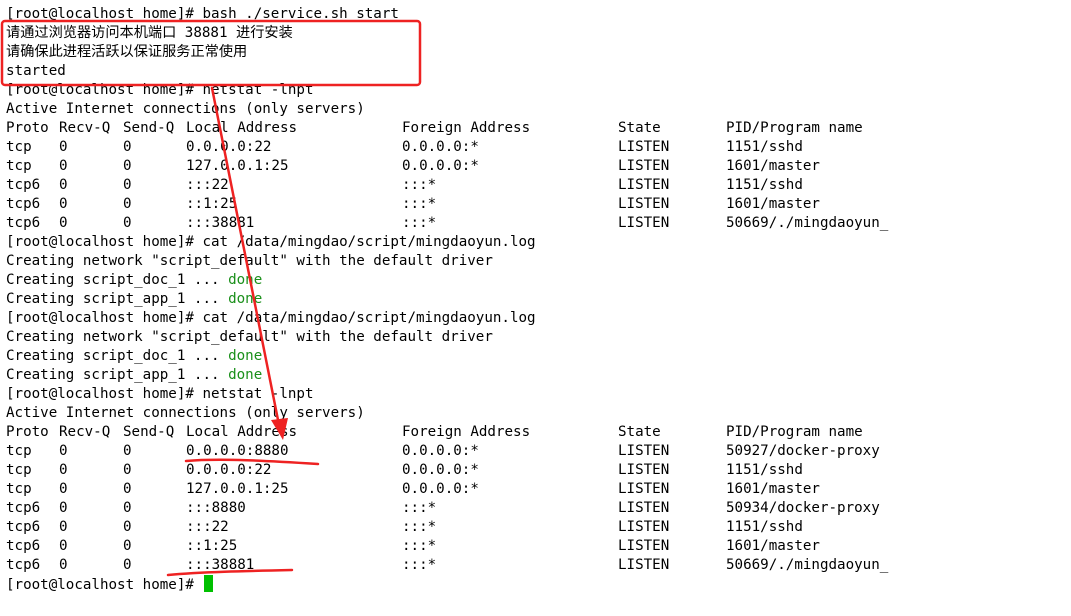  What do you see at coordinates (803, 451) in the screenshot?
I see `col-pid-program: 50927/docker-proxy` at bounding box center [803, 451].